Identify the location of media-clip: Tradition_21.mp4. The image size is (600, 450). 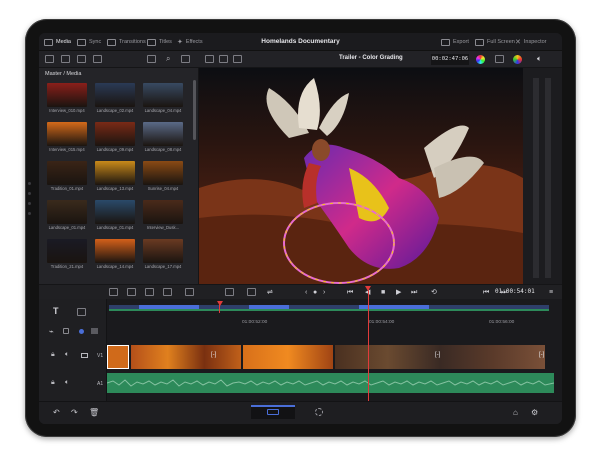
(67, 254).